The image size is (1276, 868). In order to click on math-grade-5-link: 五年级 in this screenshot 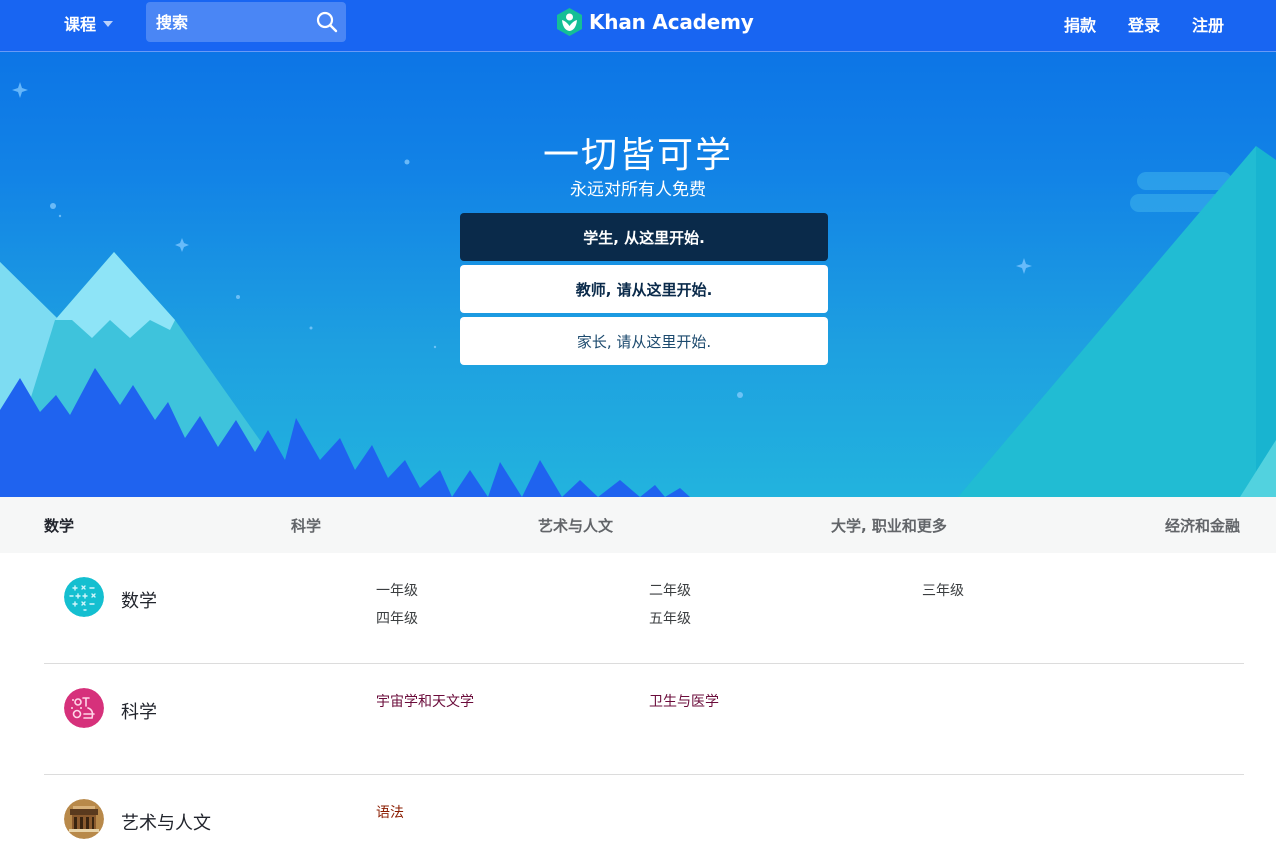, I will do `click(670, 618)`.